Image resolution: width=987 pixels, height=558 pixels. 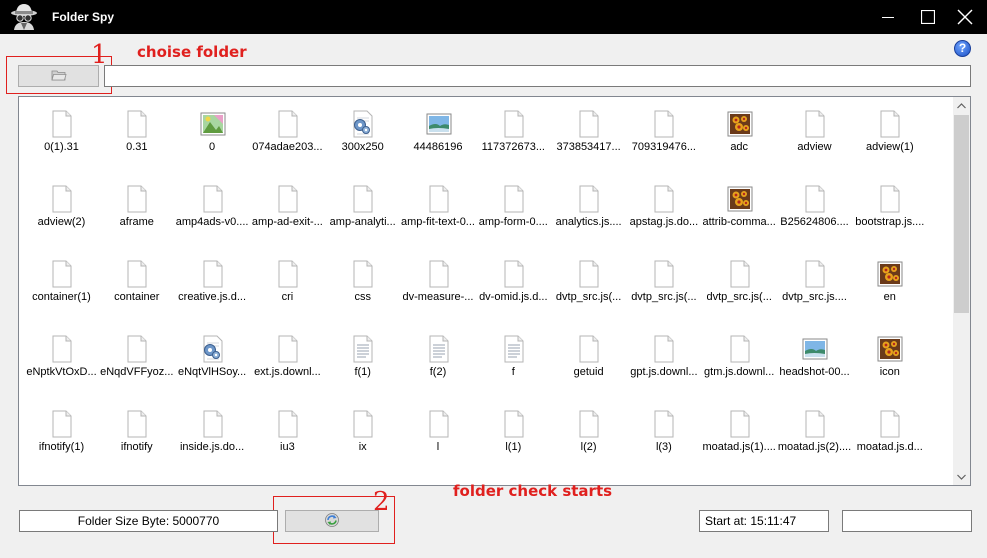 I want to click on scrollbar-thumb, so click(x=961, y=214).